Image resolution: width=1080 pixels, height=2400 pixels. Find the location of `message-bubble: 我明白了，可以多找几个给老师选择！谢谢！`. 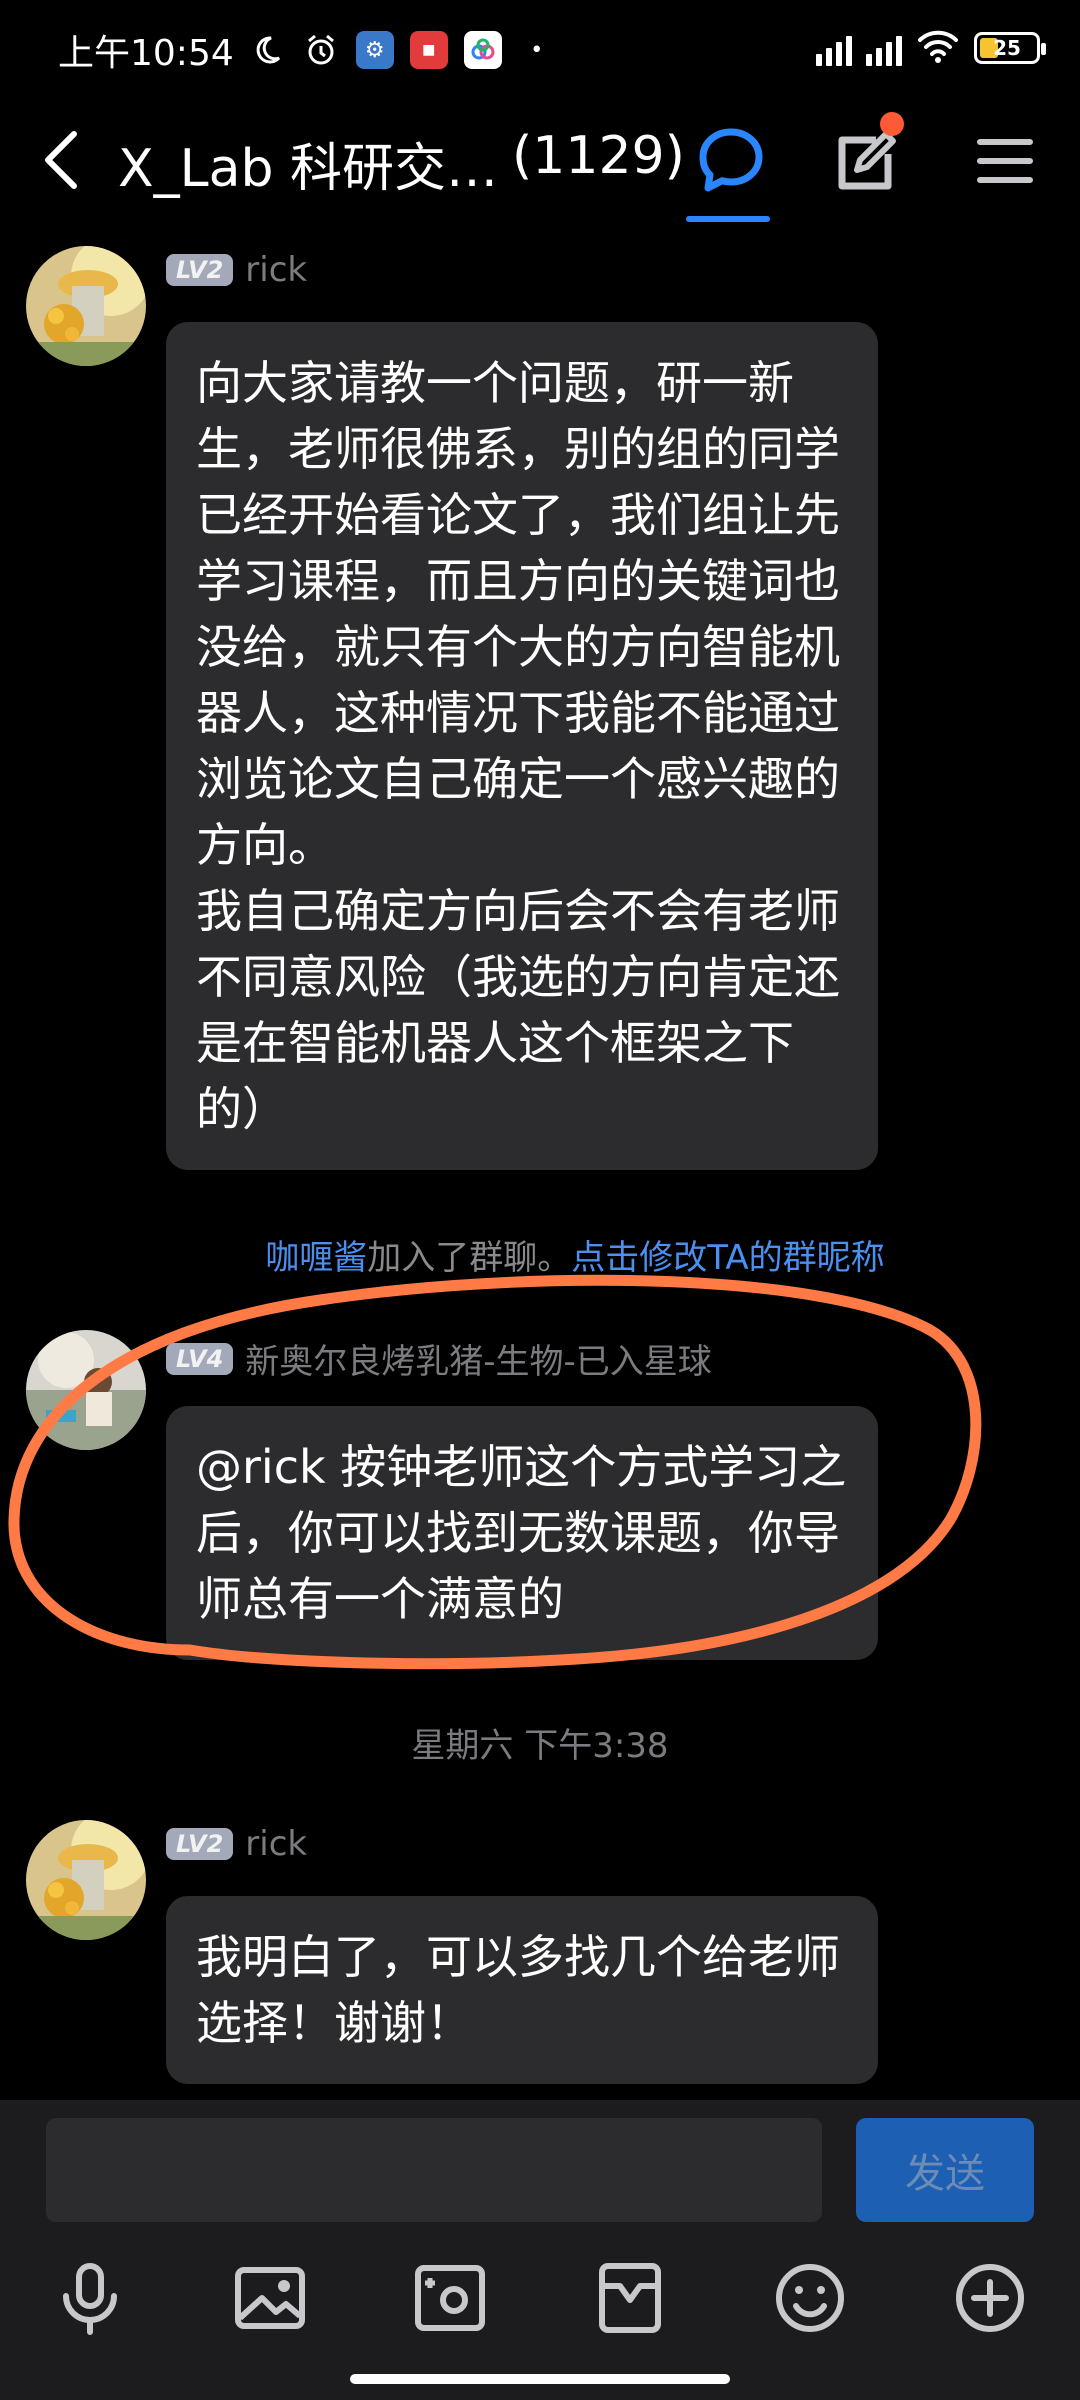

message-bubble: 我明白了，可以多找几个给老师选择！谢谢！ is located at coordinates (522, 1990).